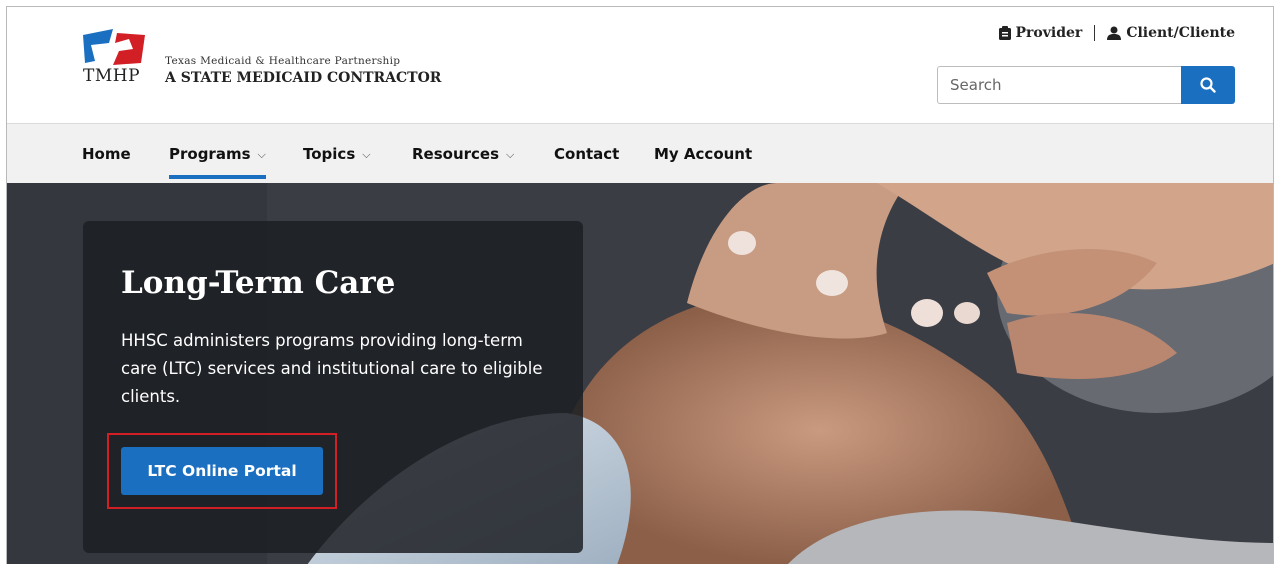 This screenshot has height=564, width=1280. I want to click on clipboard-icon, so click(1004, 33).